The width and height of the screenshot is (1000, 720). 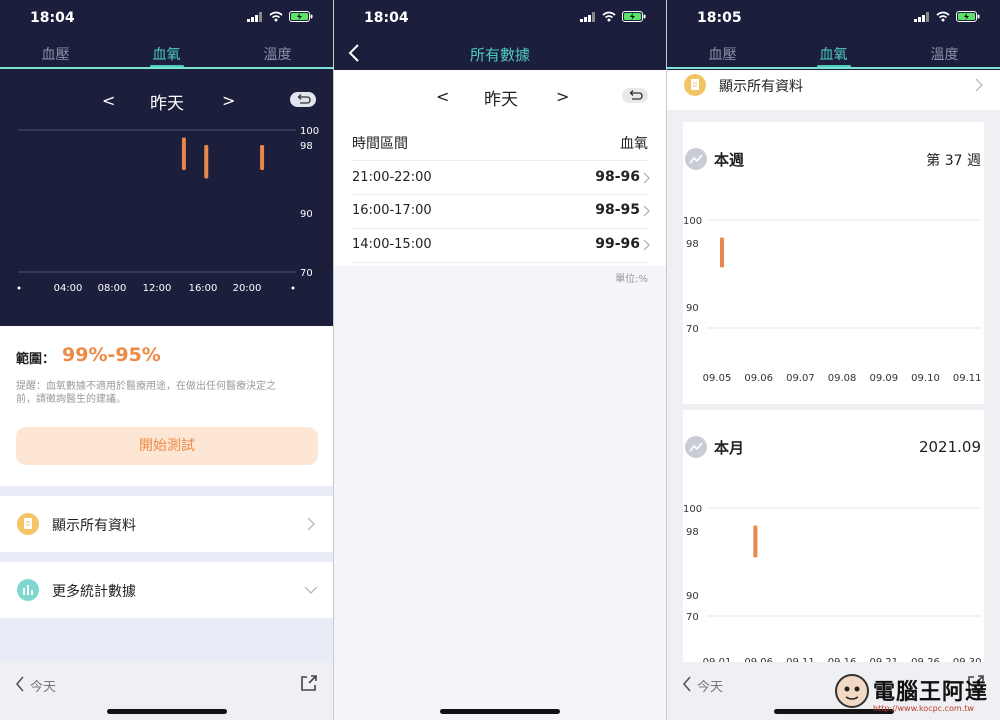 I want to click on x-tick: 09.11, so click(x=967, y=378).